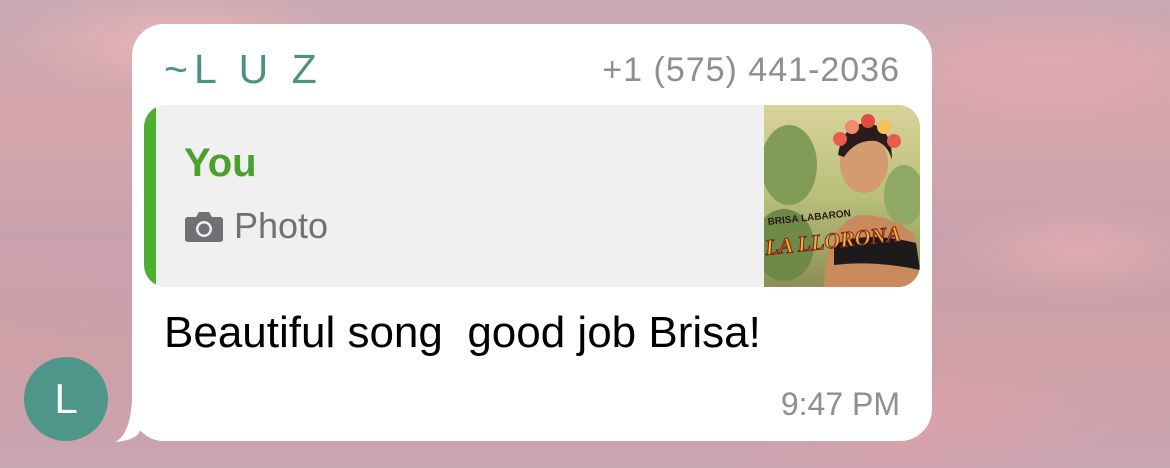  I want to click on message-timestamp: 9:47 PM, so click(840, 404).